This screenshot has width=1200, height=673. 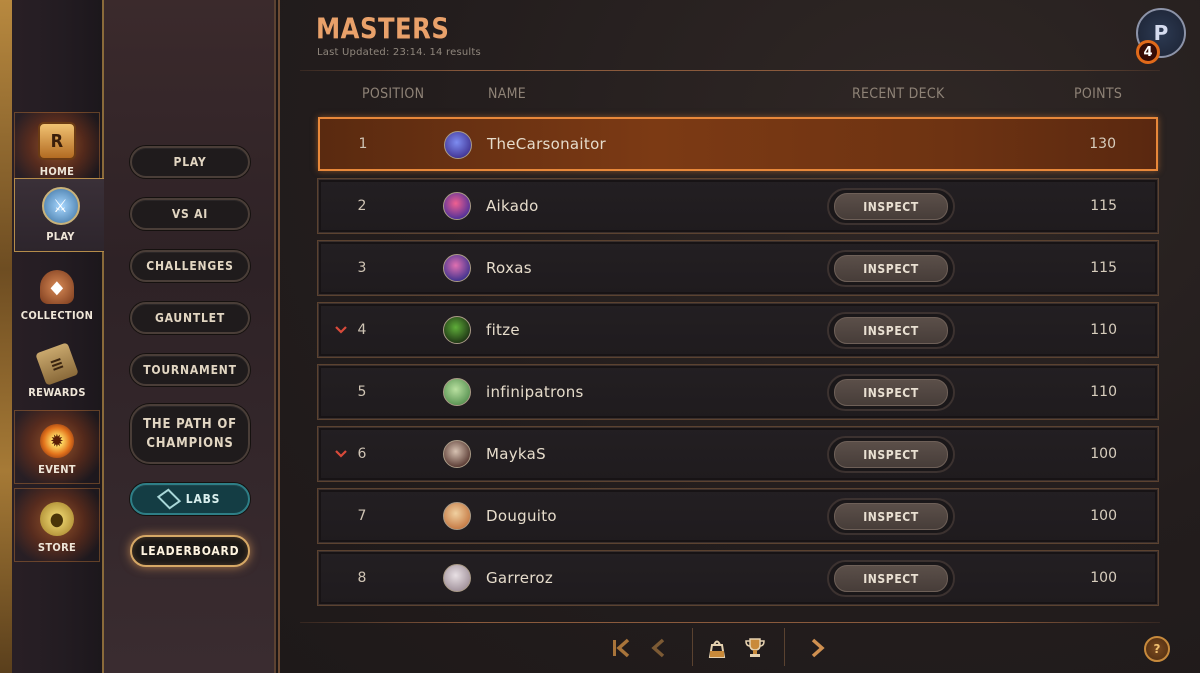 I want to click on nav-collection: ◆ COLLECTION, so click(x=57, y=293).